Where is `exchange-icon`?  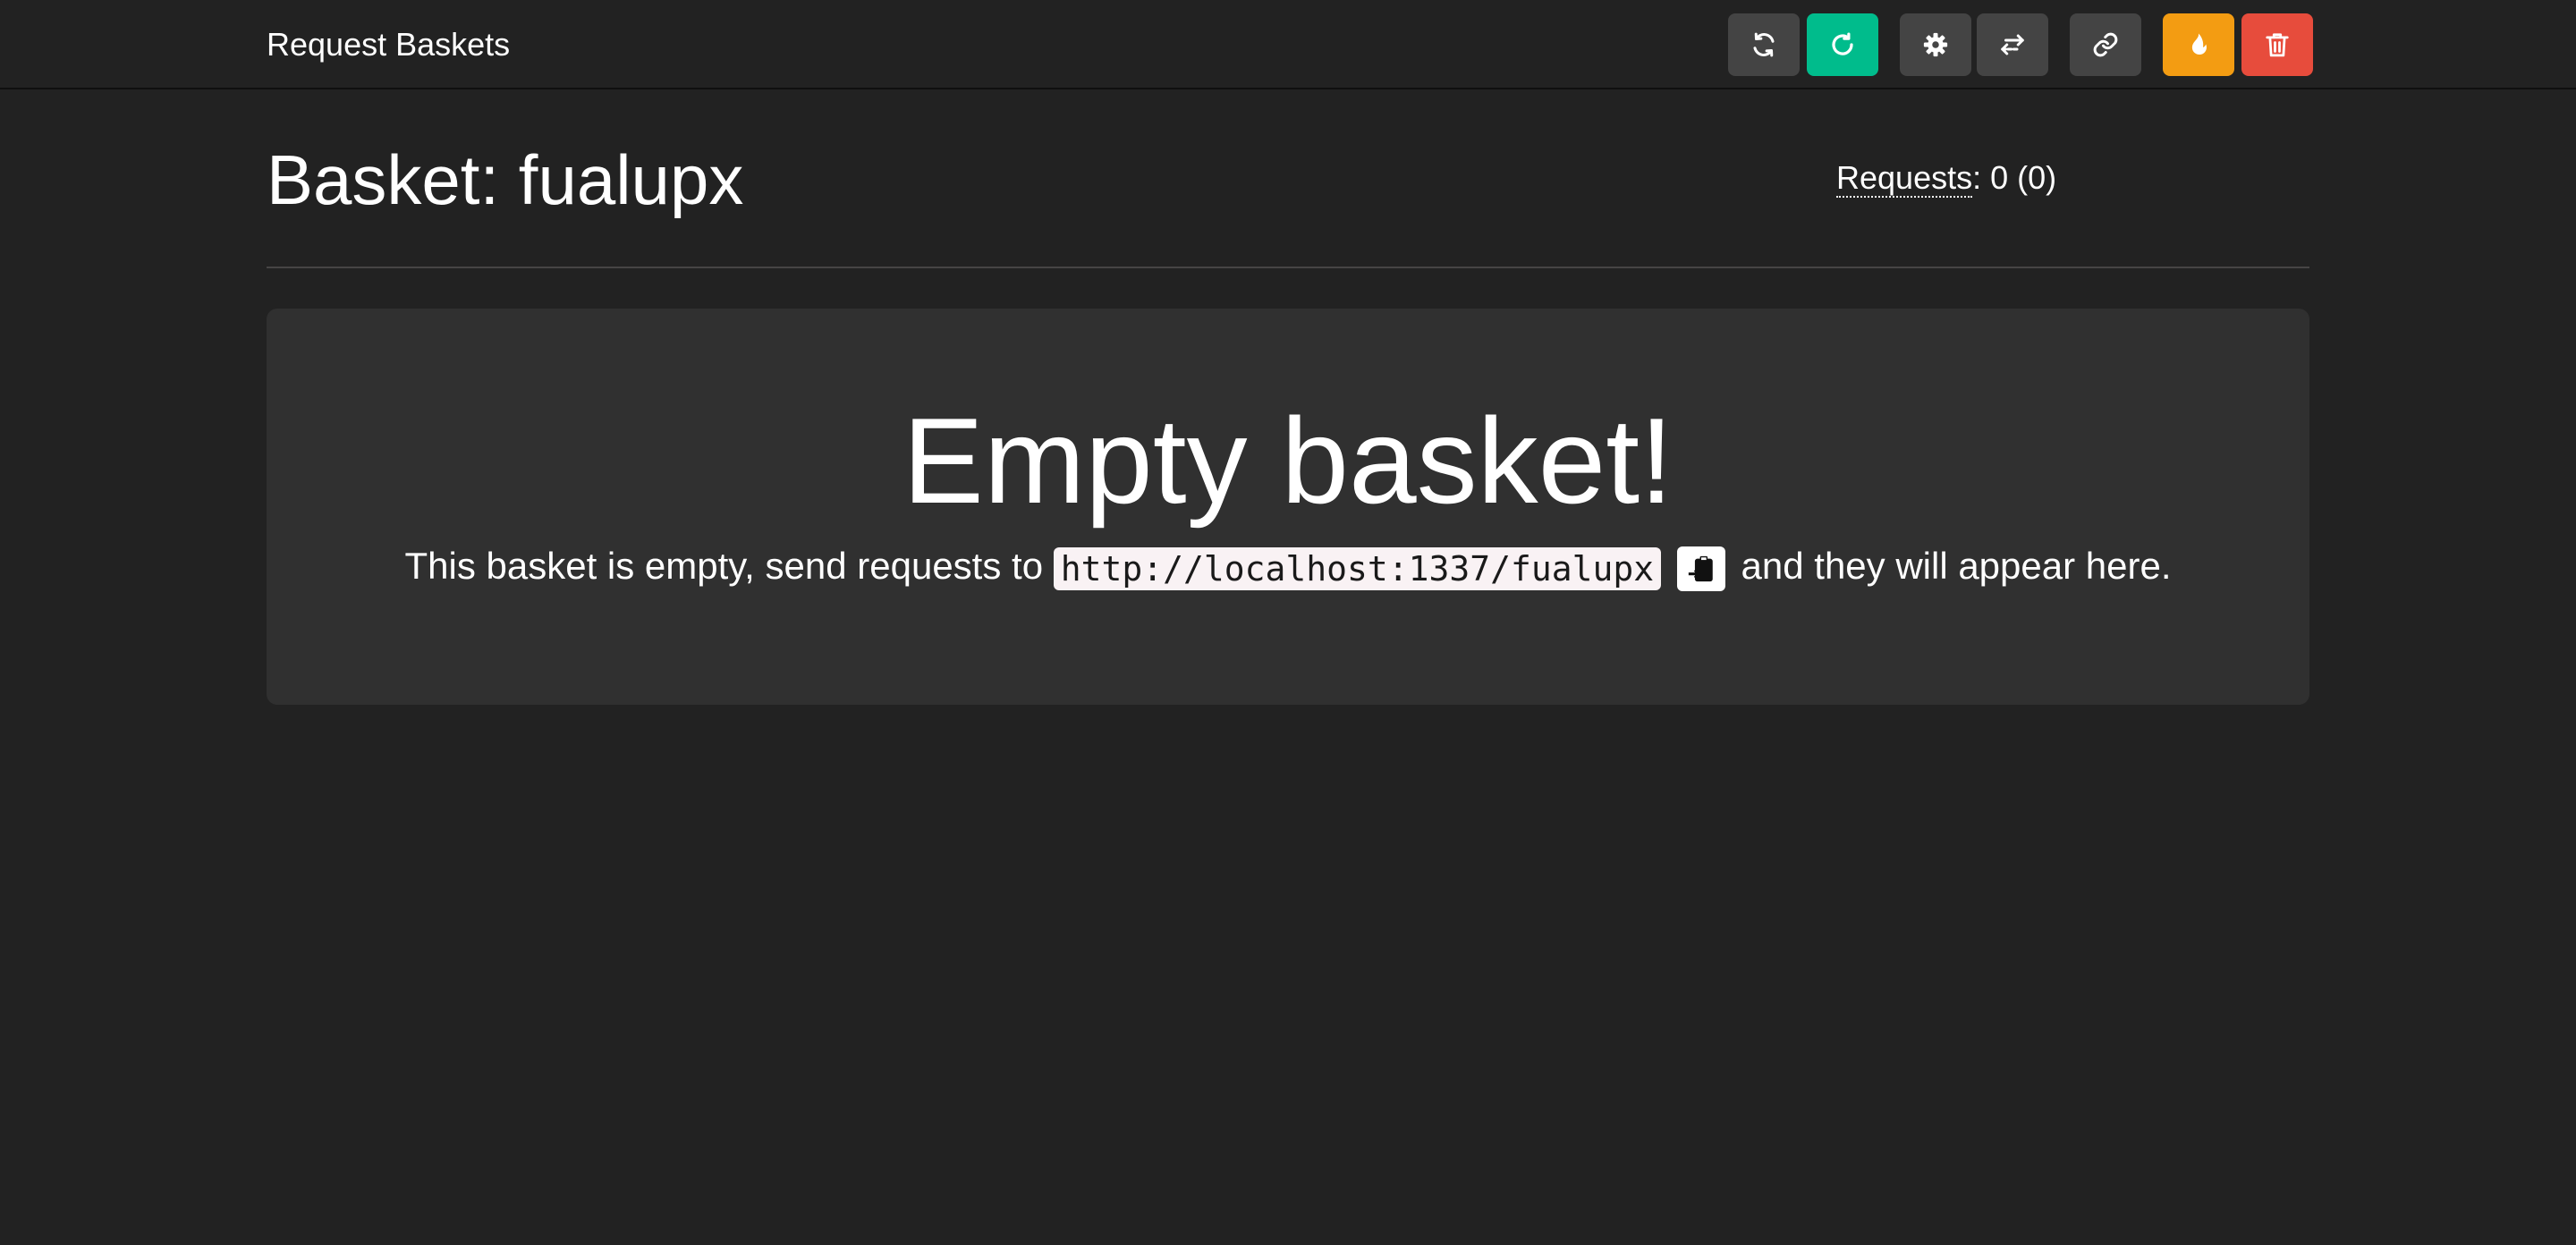
exchange-icon is located at coordinates (2012, 45).